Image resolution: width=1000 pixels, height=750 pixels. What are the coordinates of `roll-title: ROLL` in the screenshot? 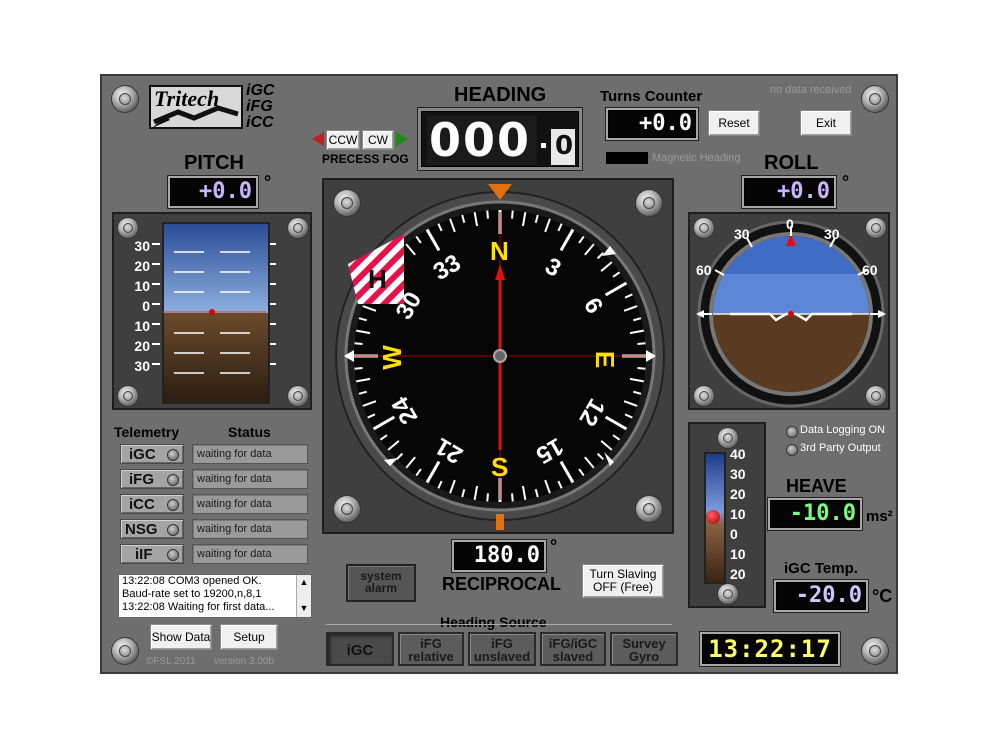 It's located at (791, 163).